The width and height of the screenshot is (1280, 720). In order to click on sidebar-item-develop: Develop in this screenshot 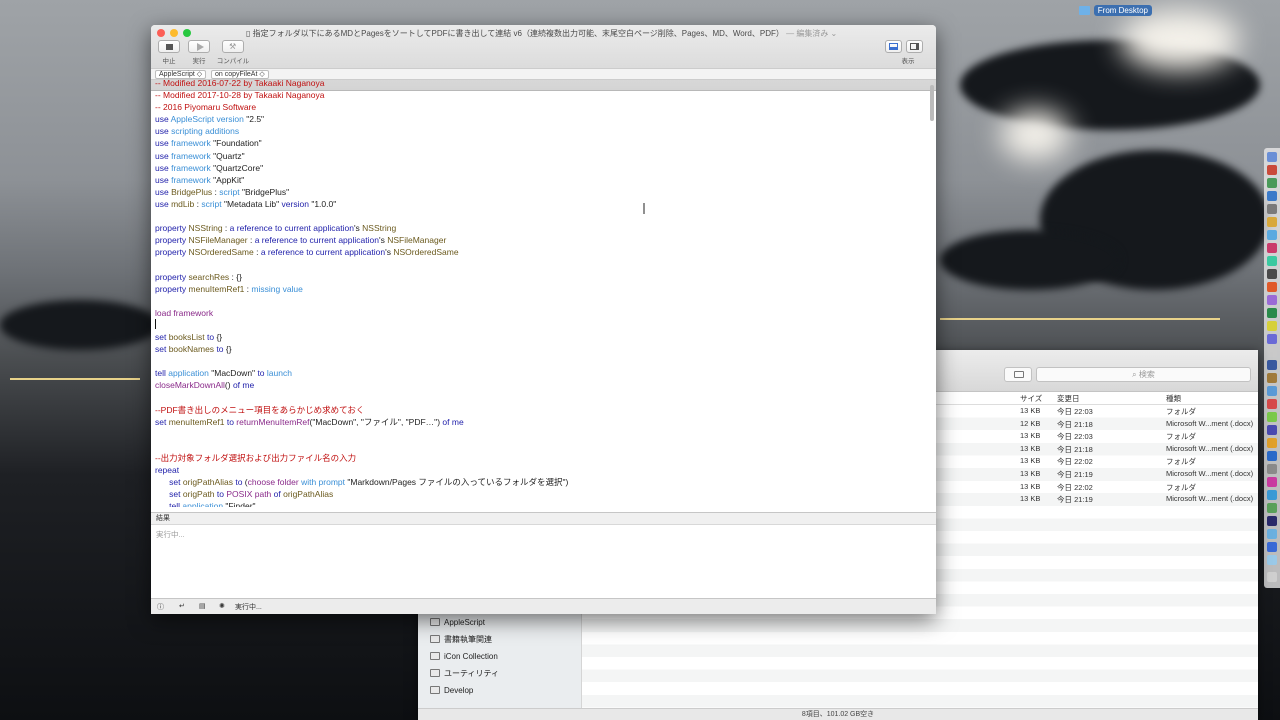, I will do `click(451, 690)`.